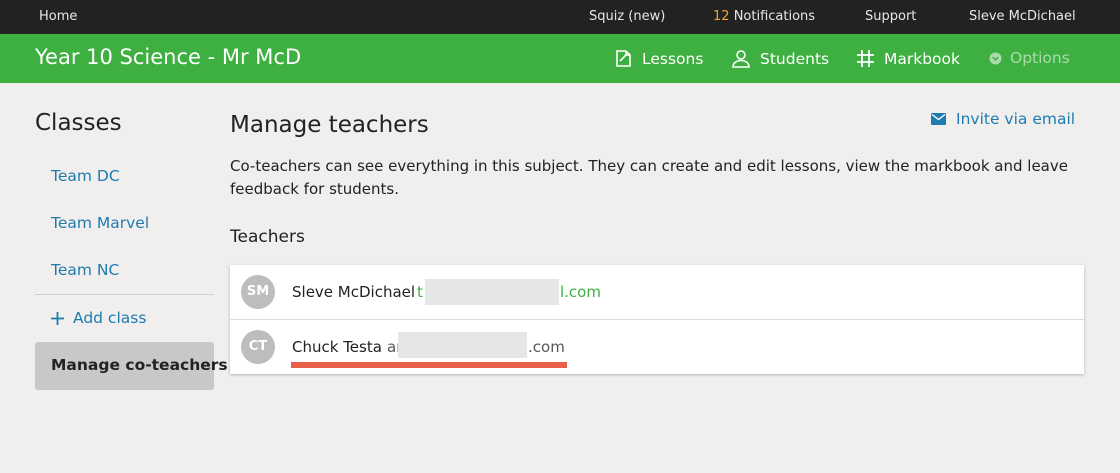 Image resolution: width=1120 pixels, height=473 pixels. What do you see at coordinates (429, 365) in the screenshot?
I see `highlight-underline` at bounding box center [429, 365].